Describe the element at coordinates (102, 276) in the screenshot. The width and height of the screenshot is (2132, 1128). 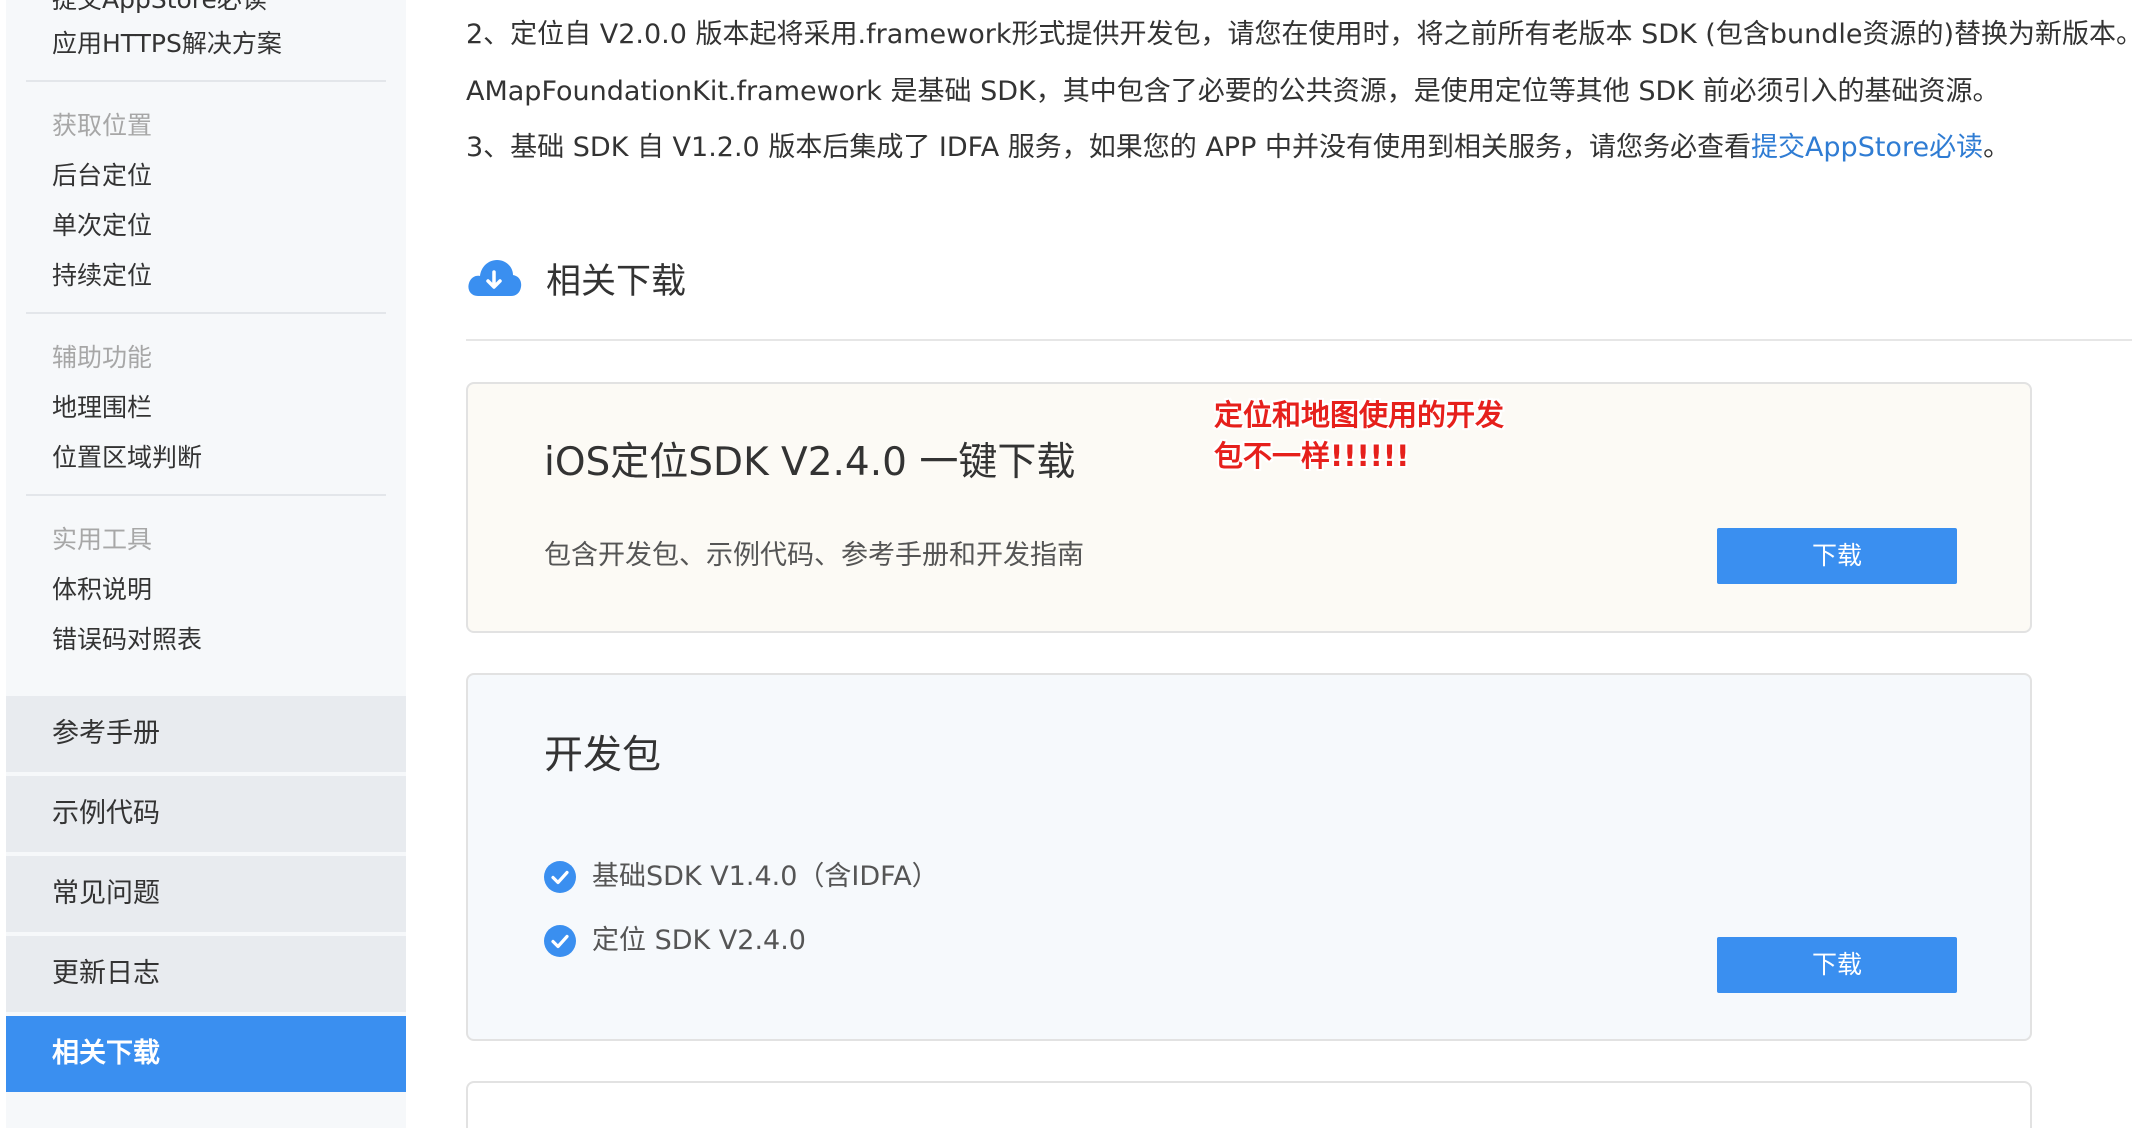
I see `sidebar-item-continuous-location: 持续定位` at that location.